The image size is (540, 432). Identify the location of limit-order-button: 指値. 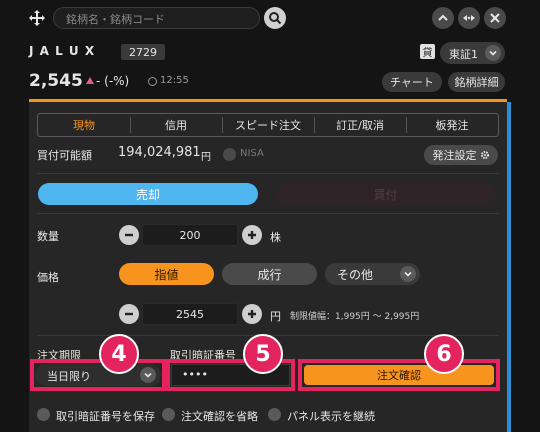
(166, 274).